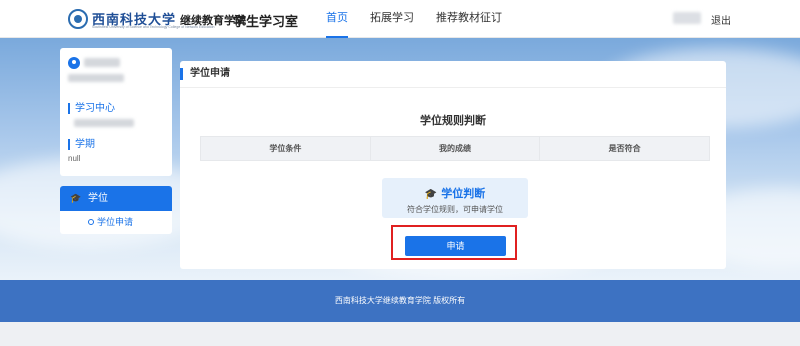  Describe the element at coordinates (98, 198) in the screenshot. I see `menu-section-label: 学位` at that location.